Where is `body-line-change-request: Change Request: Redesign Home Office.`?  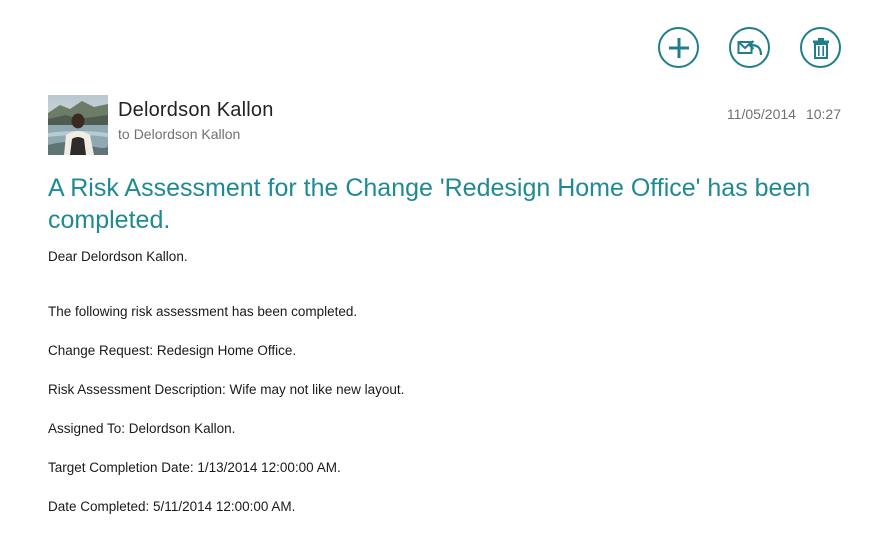
body-line-change-request: Change Request: Redesign Home Office. is located at coordinates (172, 350).